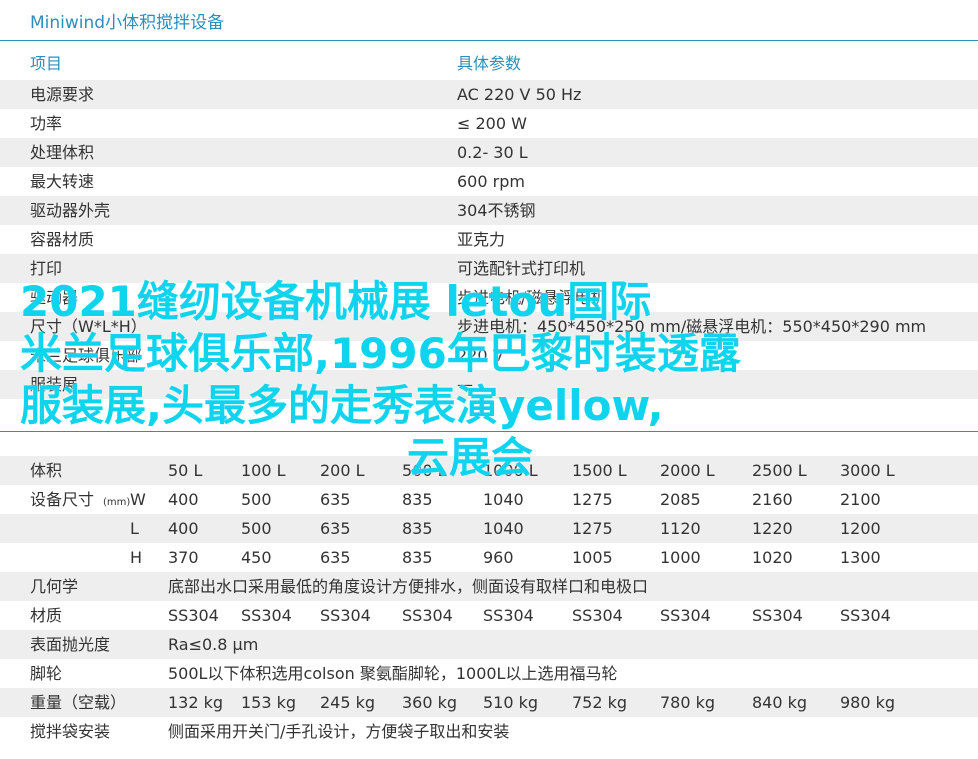 The width and height of the screenshot is (978, 759). I want to click on table-row: 几何学 底部出水口采用最低的角度设计方便排水，侧面设有取样口和电极口, so click(489, 586).